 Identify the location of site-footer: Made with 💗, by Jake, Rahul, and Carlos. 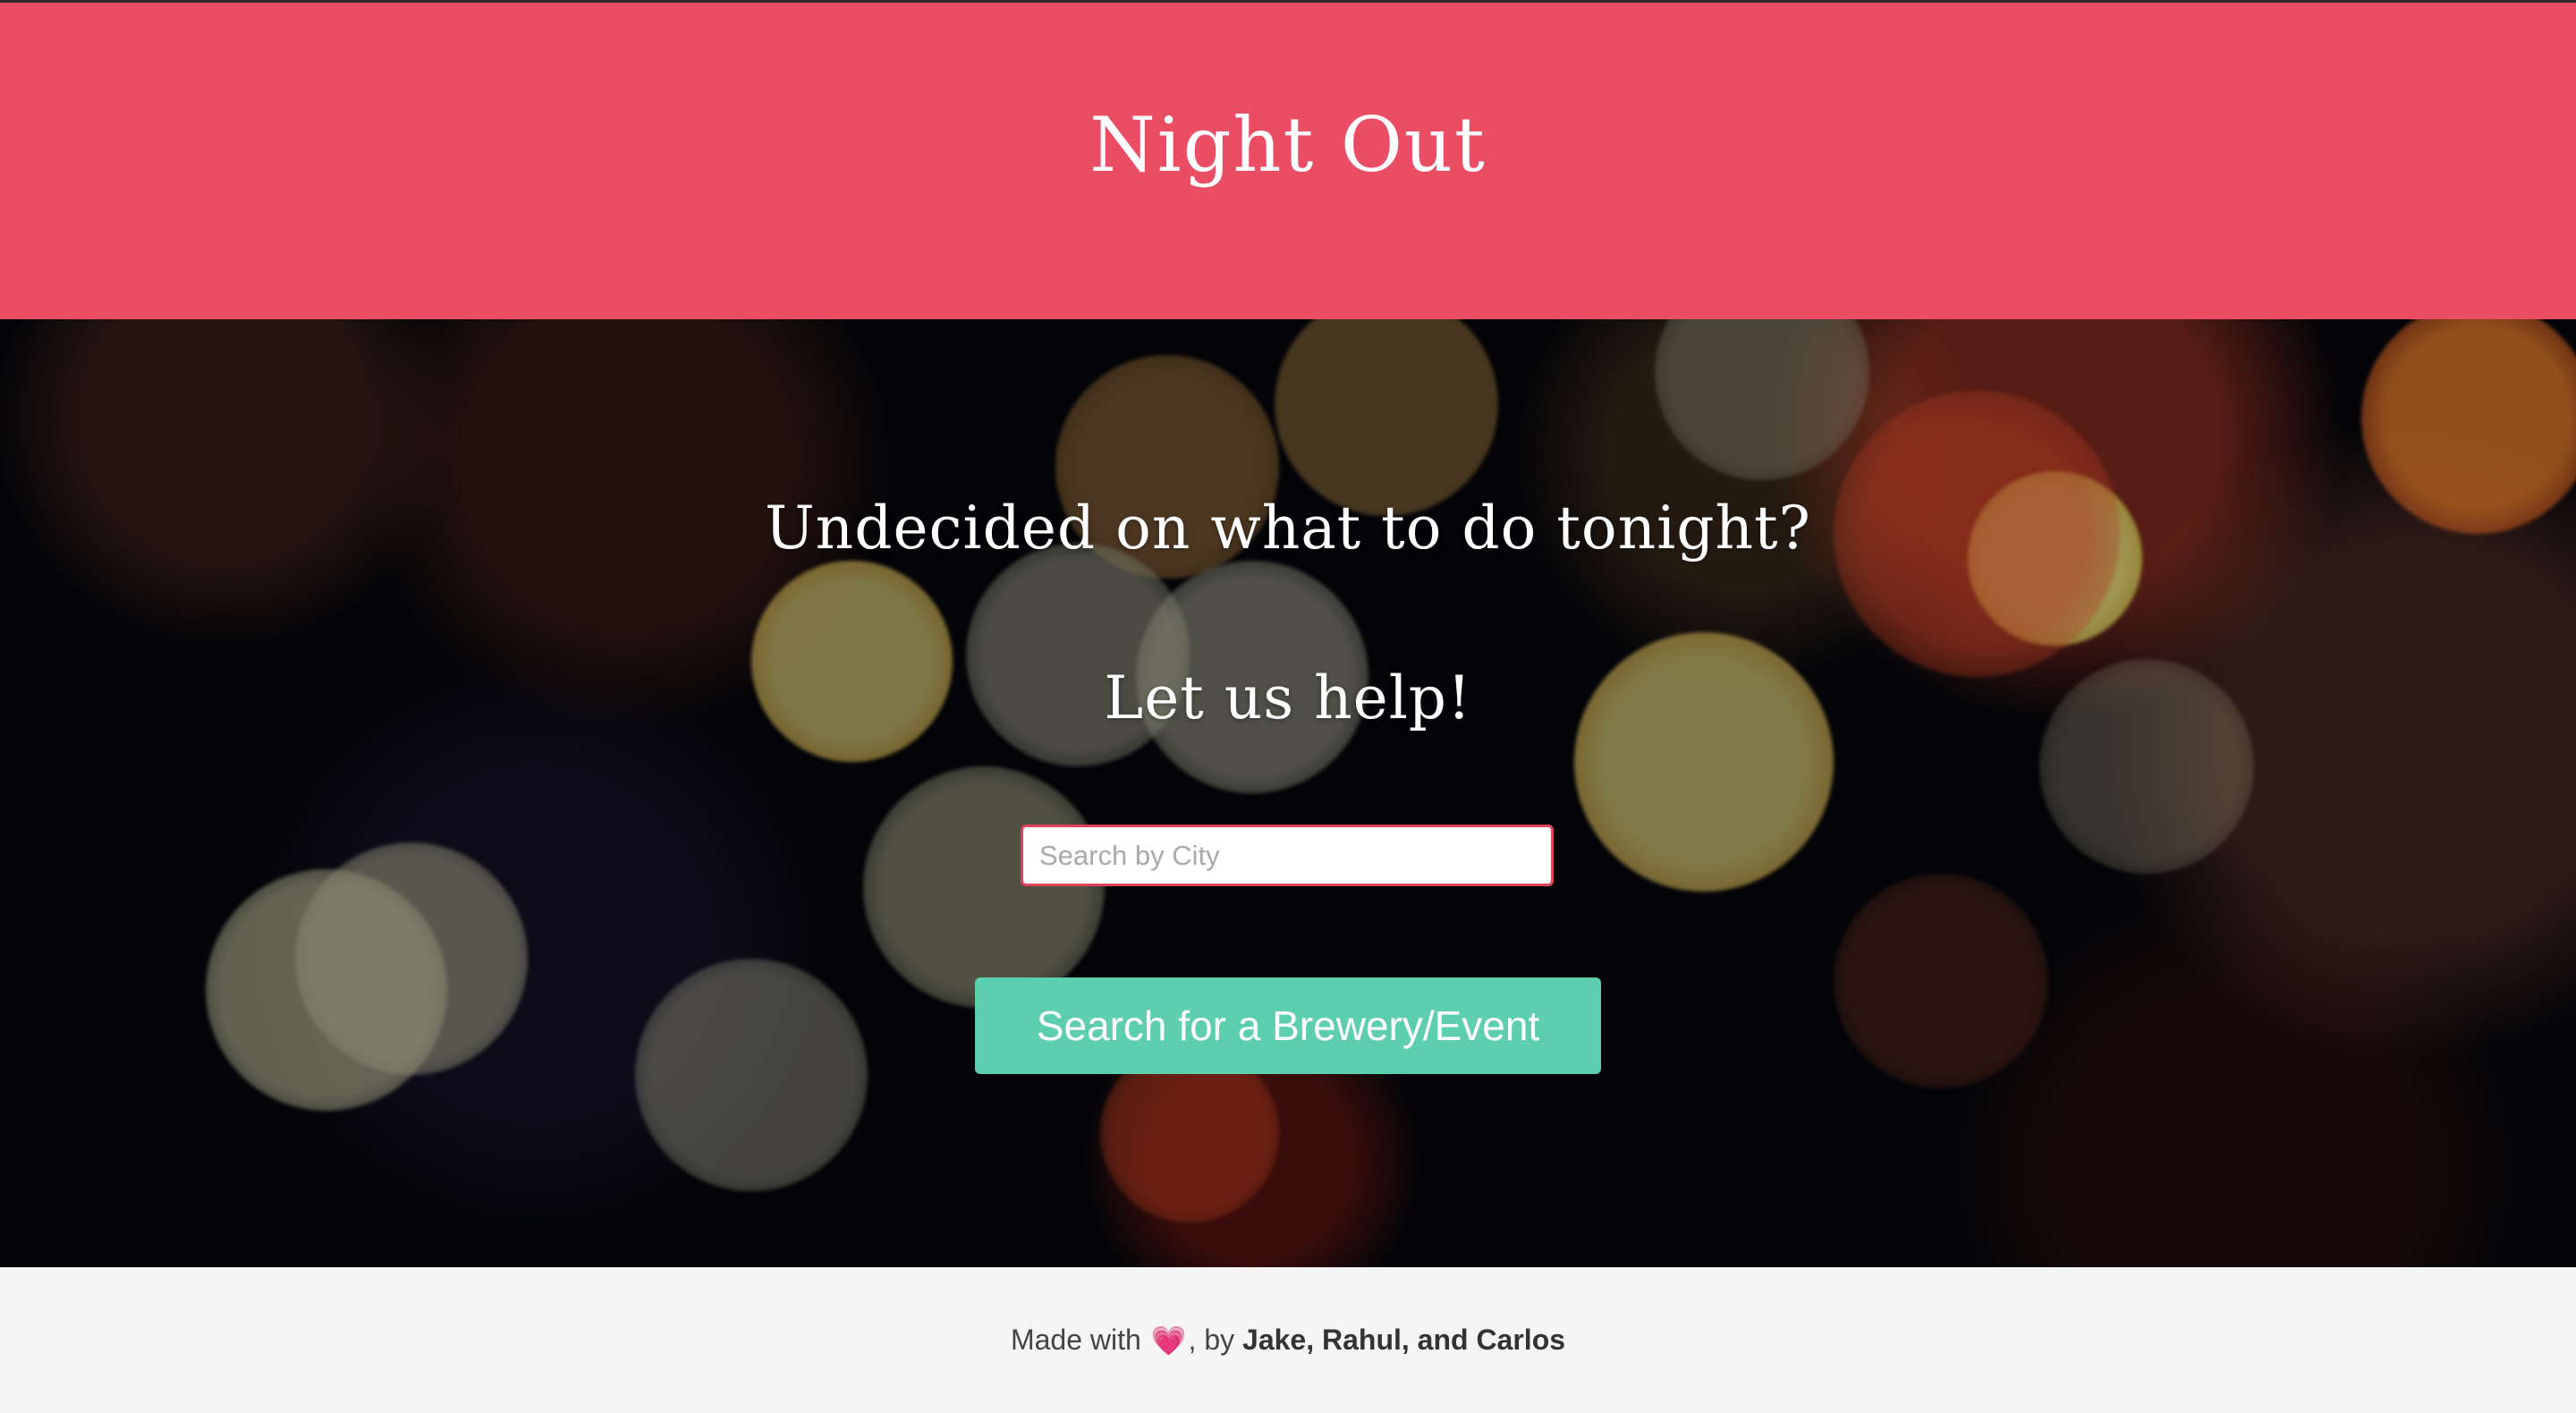
(1288, 1340).